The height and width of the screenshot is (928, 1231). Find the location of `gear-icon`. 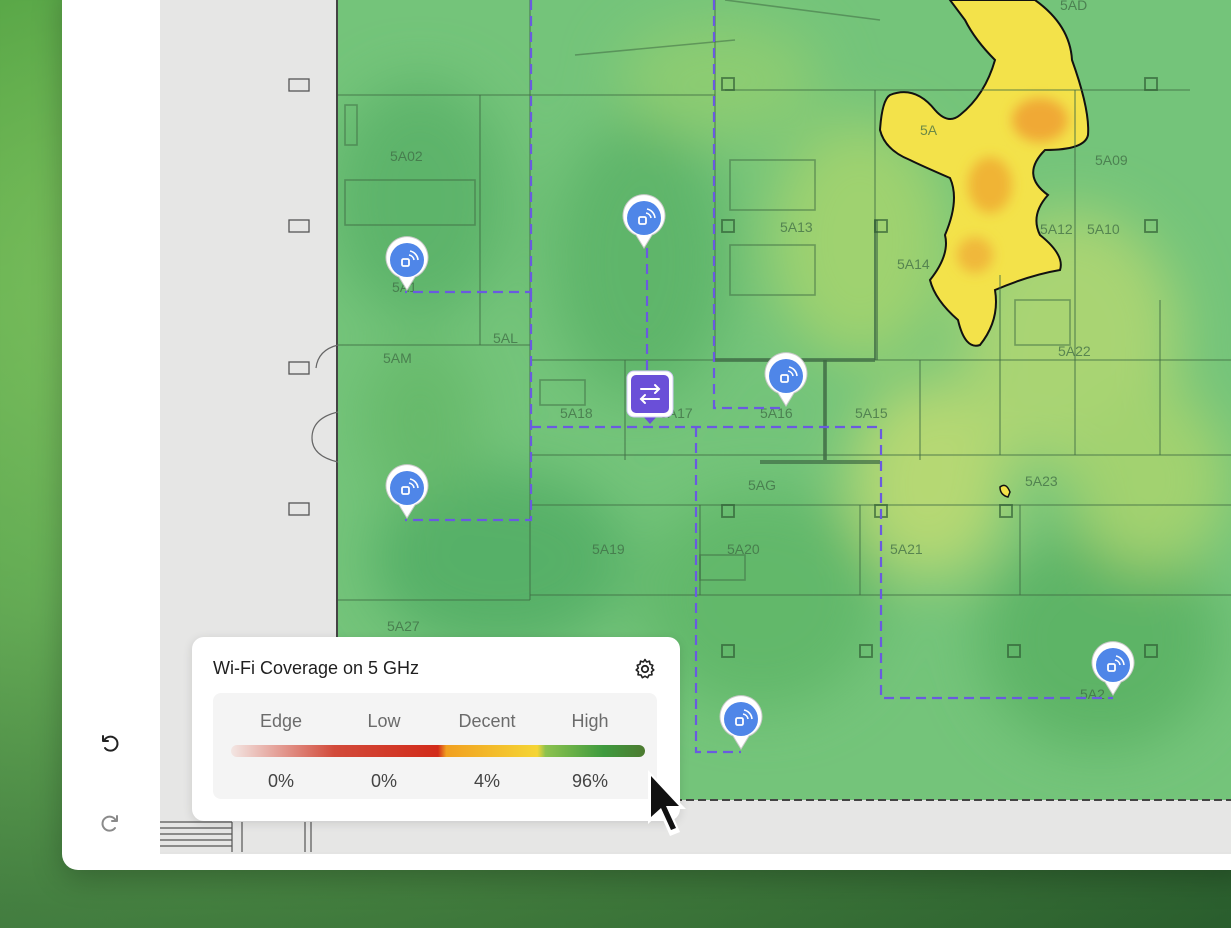

gear-icon is located at coordinates (645, 668).